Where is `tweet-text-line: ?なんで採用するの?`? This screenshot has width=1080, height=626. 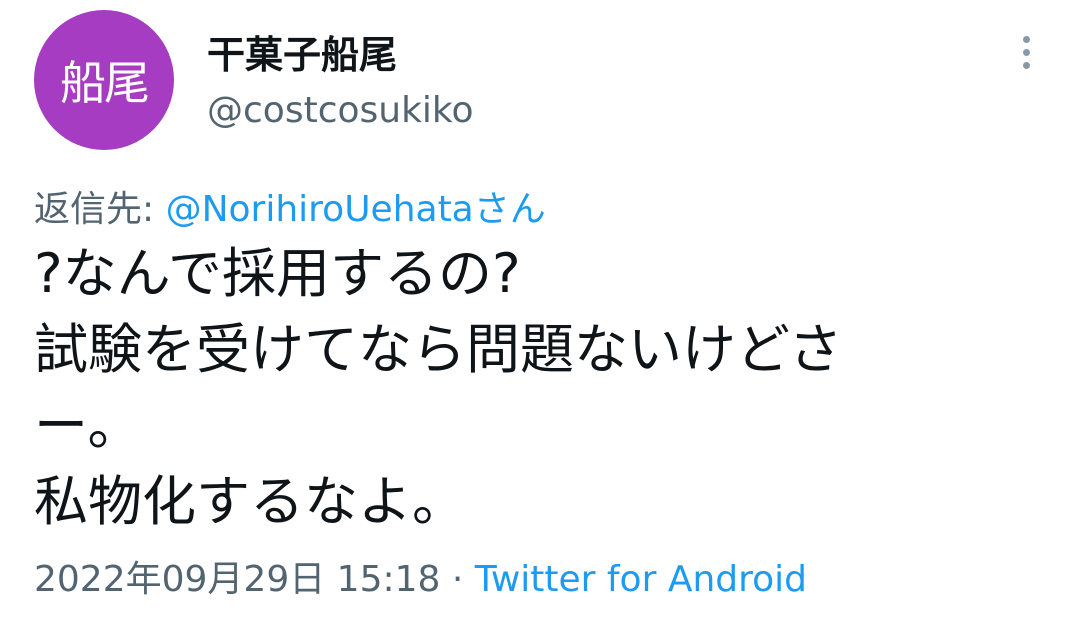
tweet-text-line: ?なんで採用するの? is located at coordinates (277, 273).